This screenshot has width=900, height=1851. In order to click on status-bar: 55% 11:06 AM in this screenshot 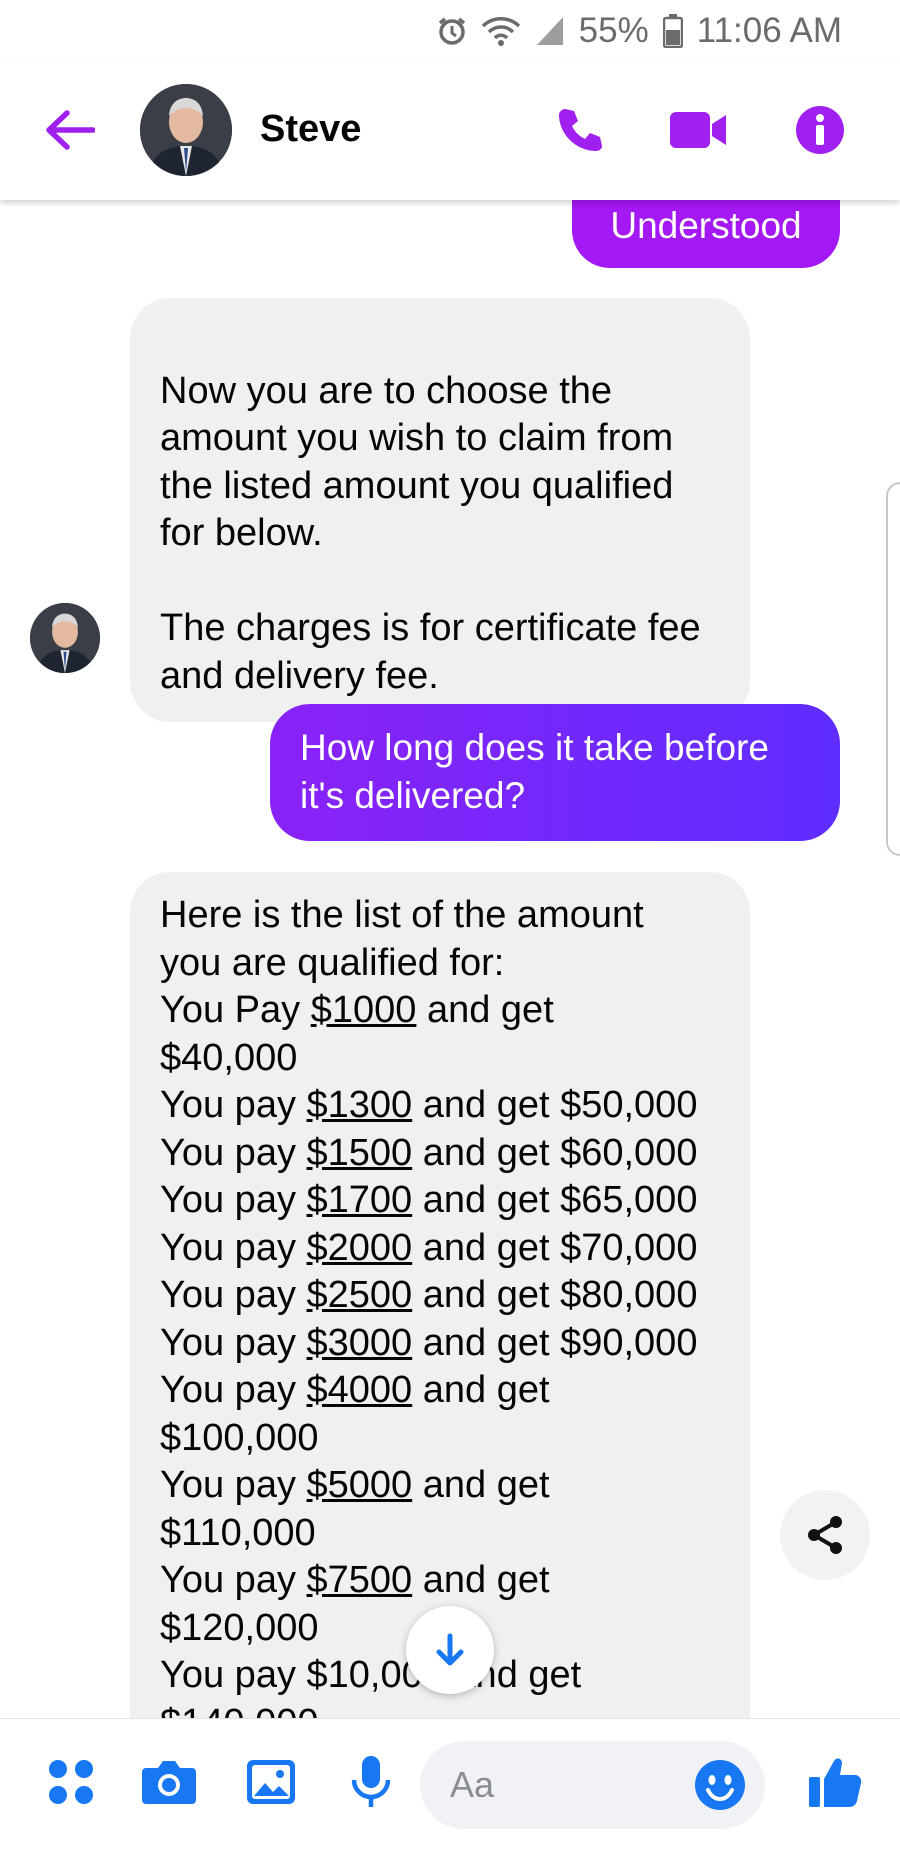, I will do `click(450, 31)`.